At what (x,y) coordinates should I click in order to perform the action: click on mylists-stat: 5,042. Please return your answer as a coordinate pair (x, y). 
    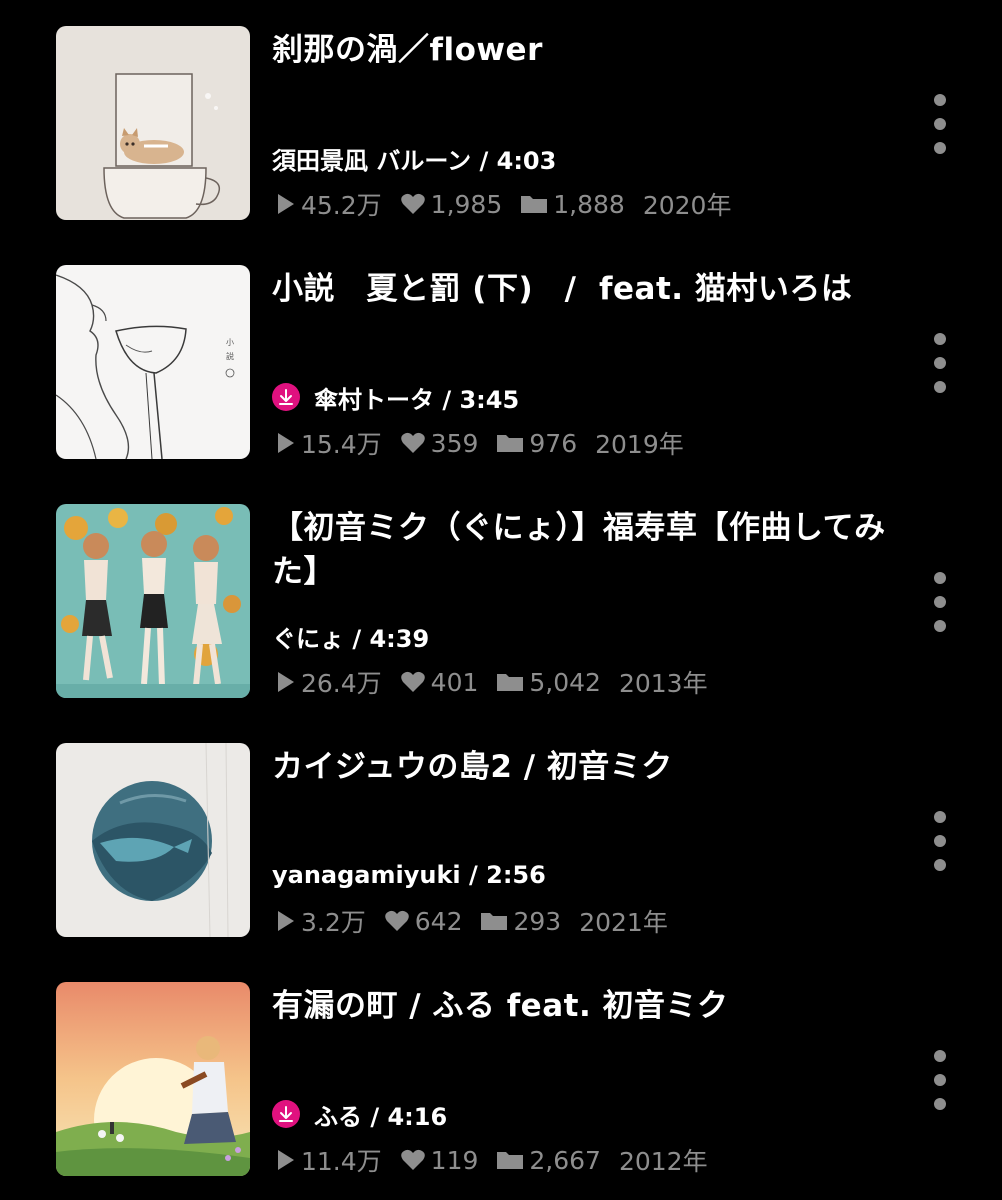
    Looking at the image, I should click on (548, 682).